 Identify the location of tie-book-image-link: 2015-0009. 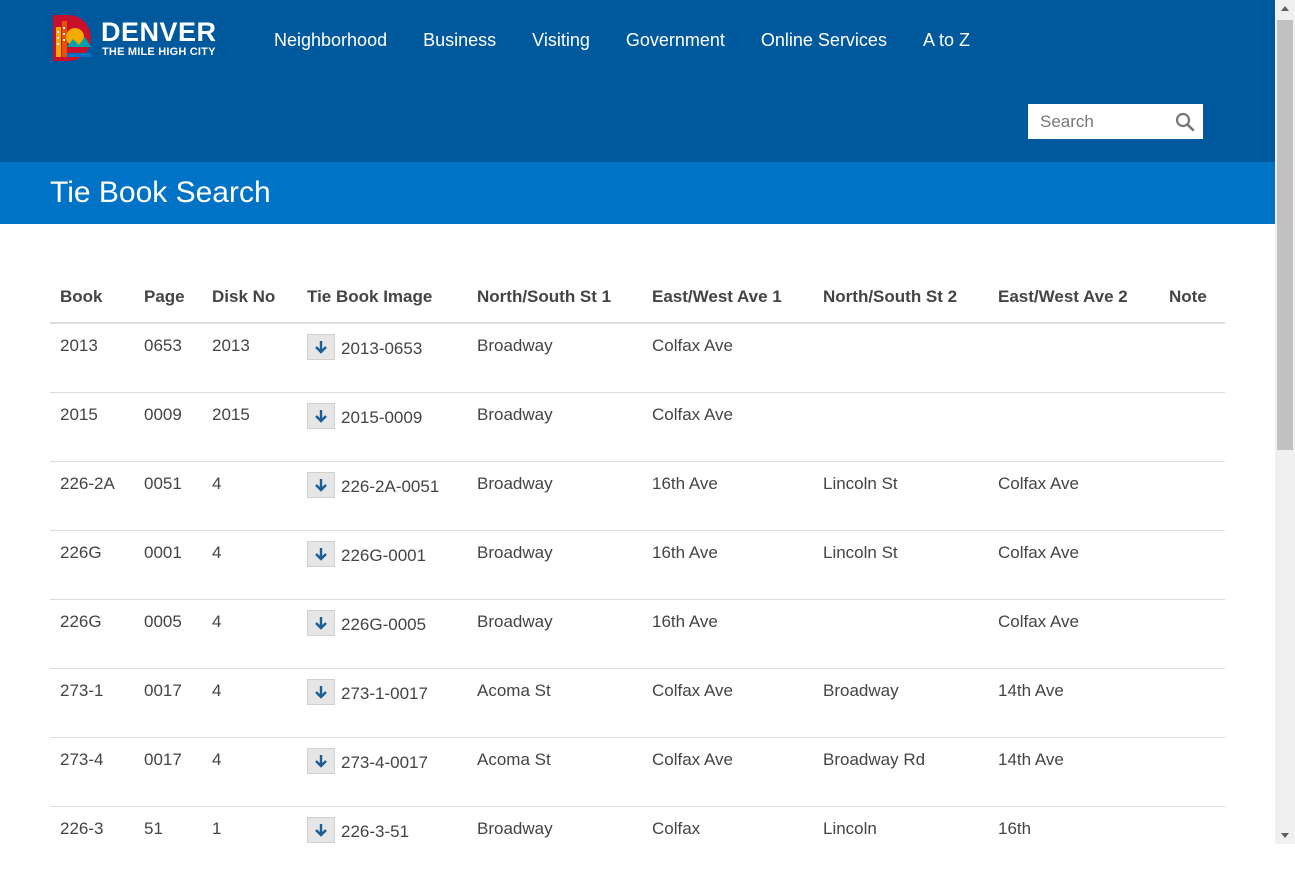
(364, 416).